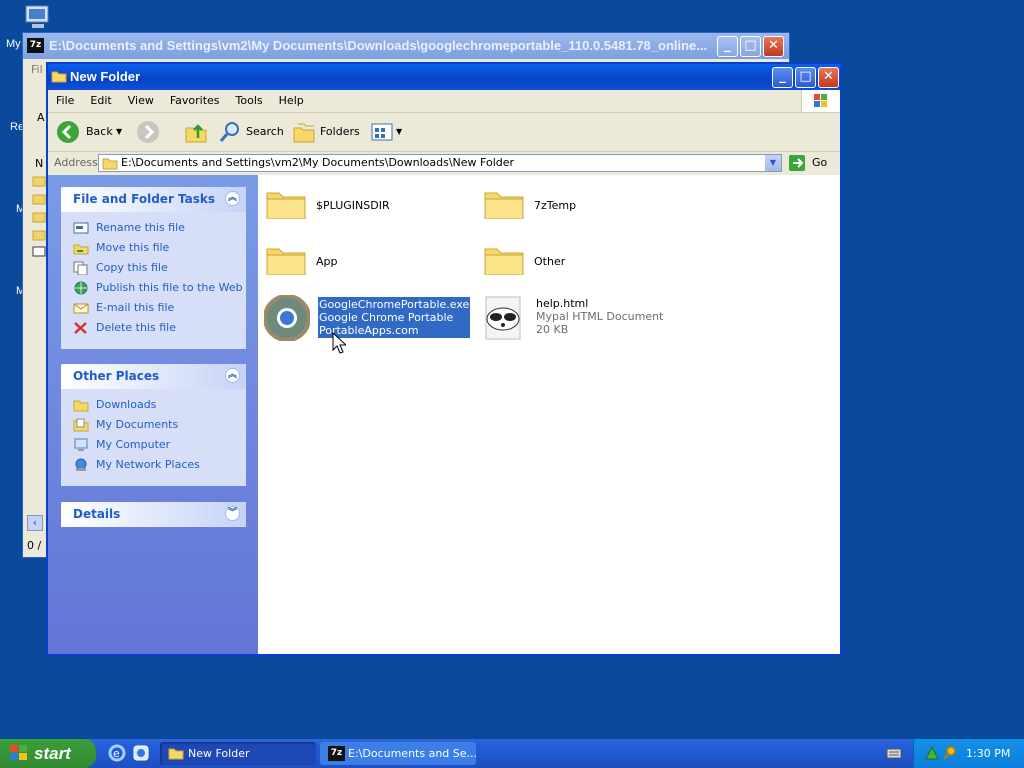  Describe the element at coordinates (327, 132) in the screenshot. I see `folders-button: Folders` at that location.